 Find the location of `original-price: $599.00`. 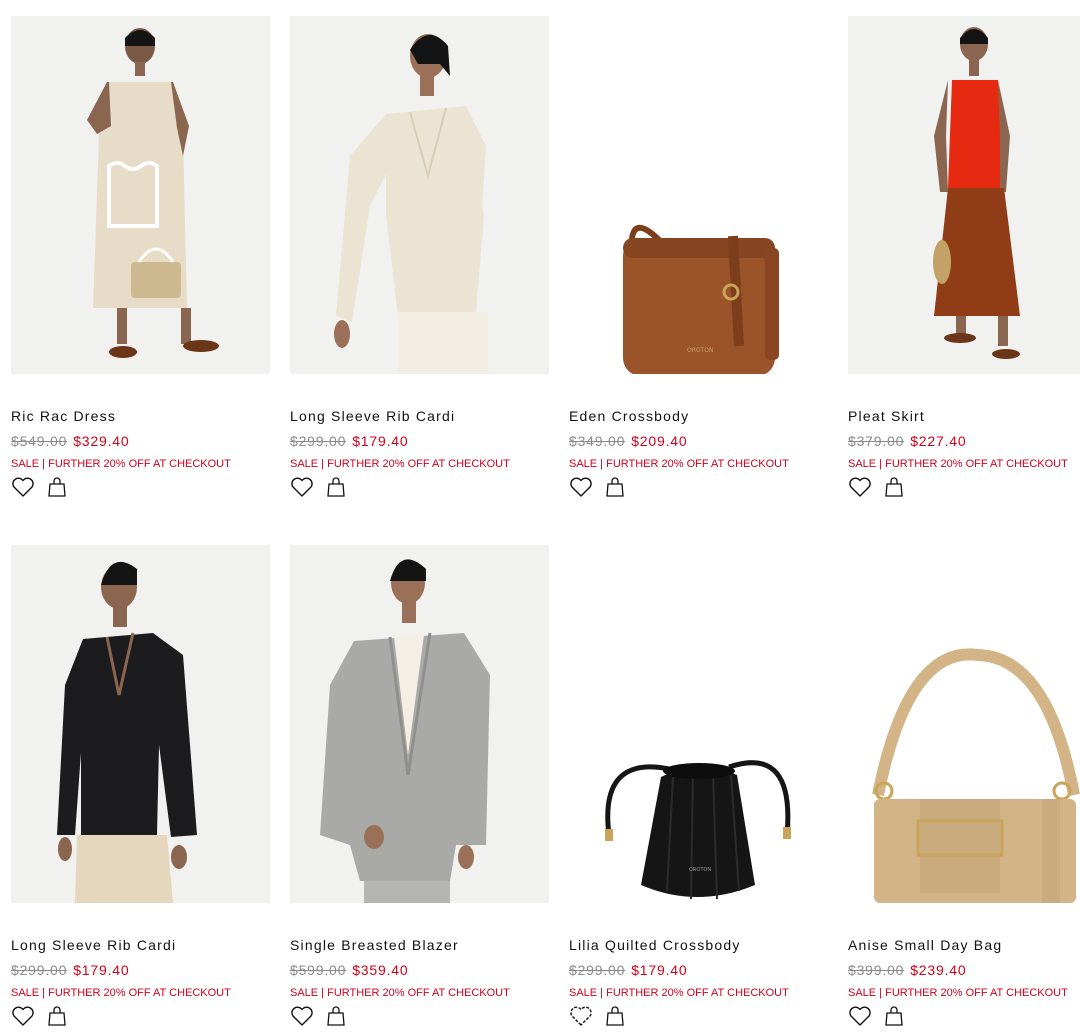

original-price: $599.00 is located at coordinates (318, 970).